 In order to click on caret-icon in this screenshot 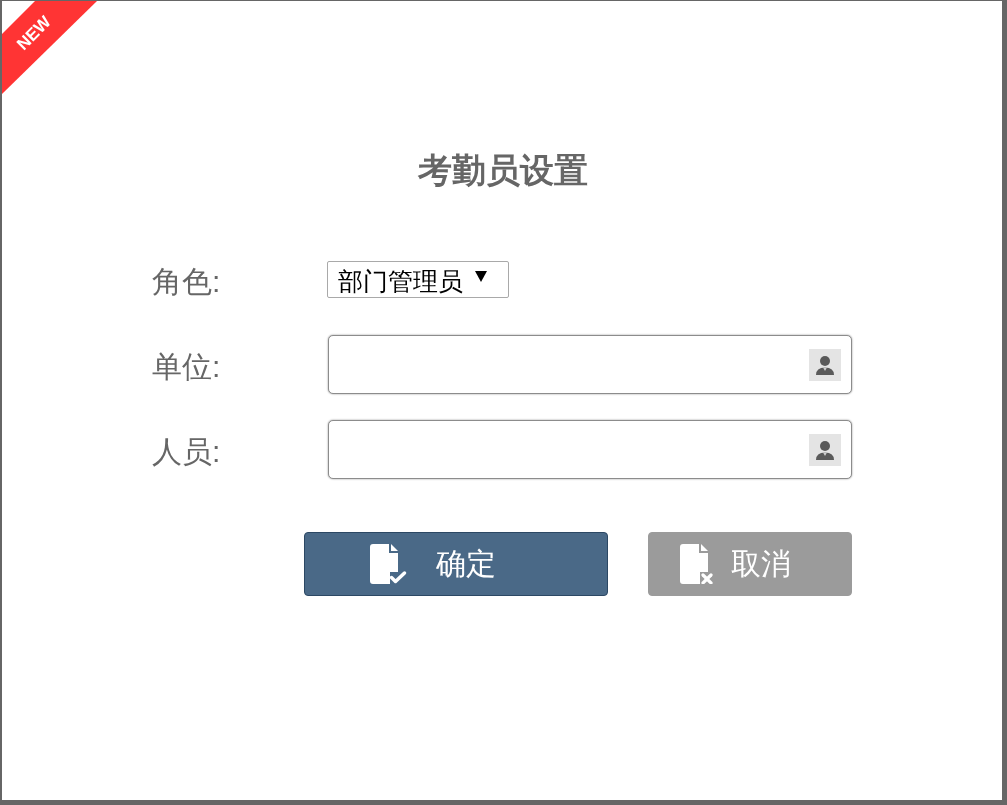, I will do `click(481, 276)`.